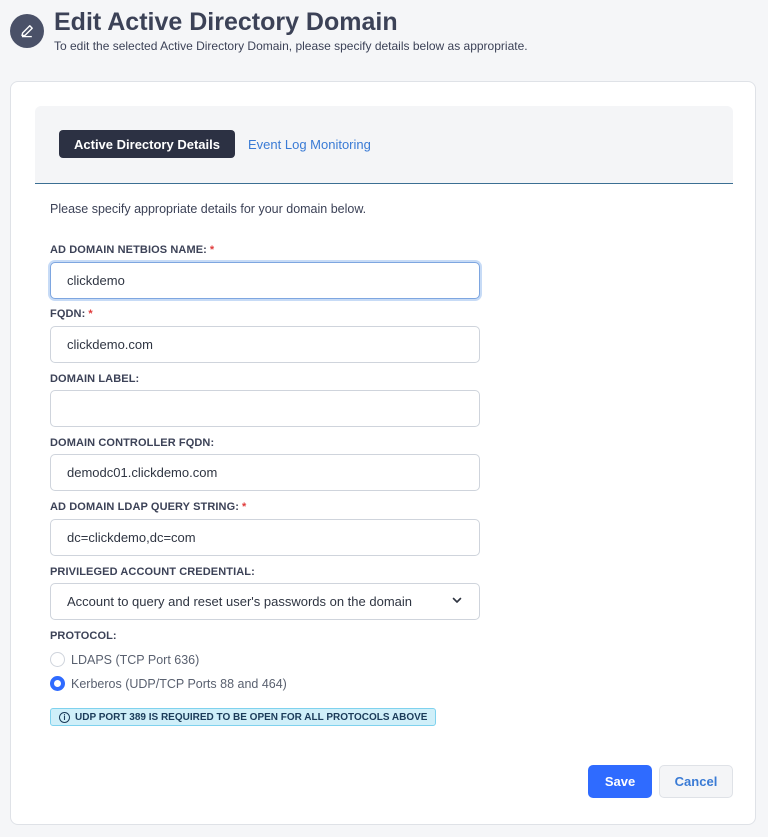 This screenshot has width=768, height=837. What do you see at coordinates (168, 683) in the screenshot?
I see `protocol-option-kerberos: Kerberos (UDP/TCP Ports 88 and 464)` at bounding box center [168, 683].